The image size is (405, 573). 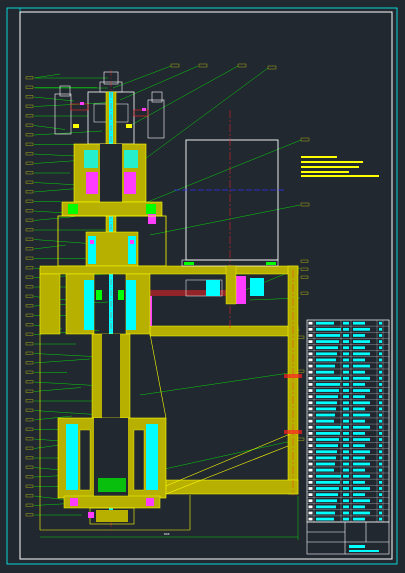 What do you see at coordinates (108, 349) in the screenshot?
I see `column-body` at bounding box center [108, 349].